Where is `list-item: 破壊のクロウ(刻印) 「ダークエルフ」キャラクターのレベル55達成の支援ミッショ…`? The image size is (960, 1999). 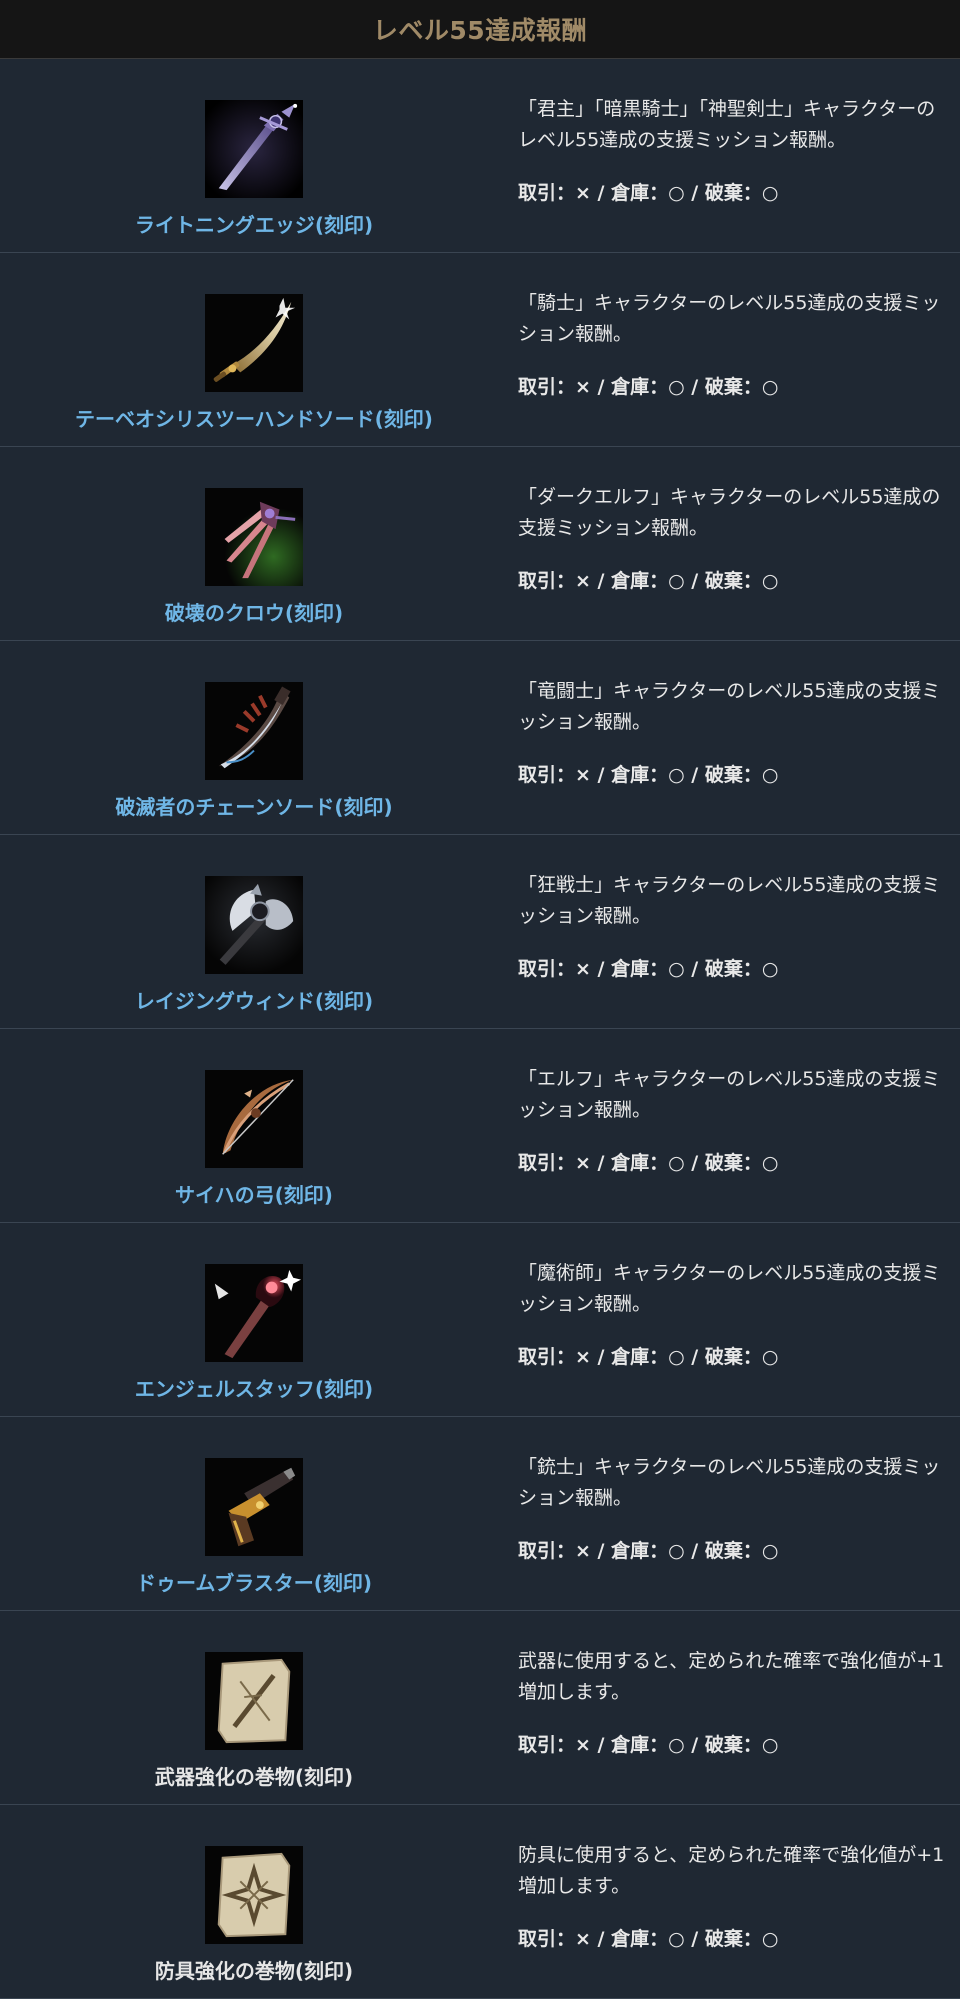
list-item: 破壊のクロウ(刻印) 「ダークエルフ」キャラクターのレベル55達成の支援ミッショ… is located at coordinates (480, 544).